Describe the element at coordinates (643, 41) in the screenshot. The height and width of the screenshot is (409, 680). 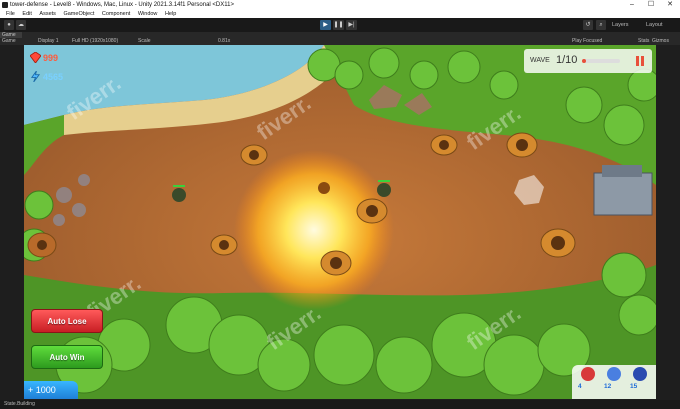
I see `stats-button: Stats` at that location.